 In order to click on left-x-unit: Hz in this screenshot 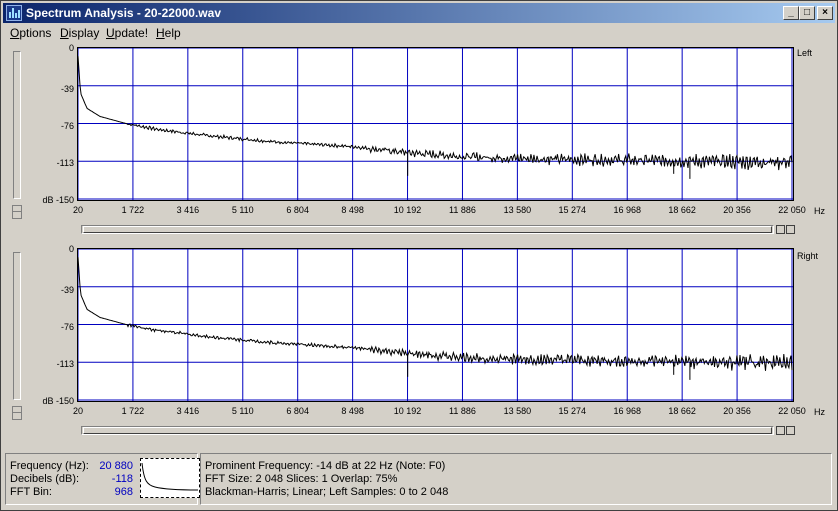, I will do `click(819, 211)`.